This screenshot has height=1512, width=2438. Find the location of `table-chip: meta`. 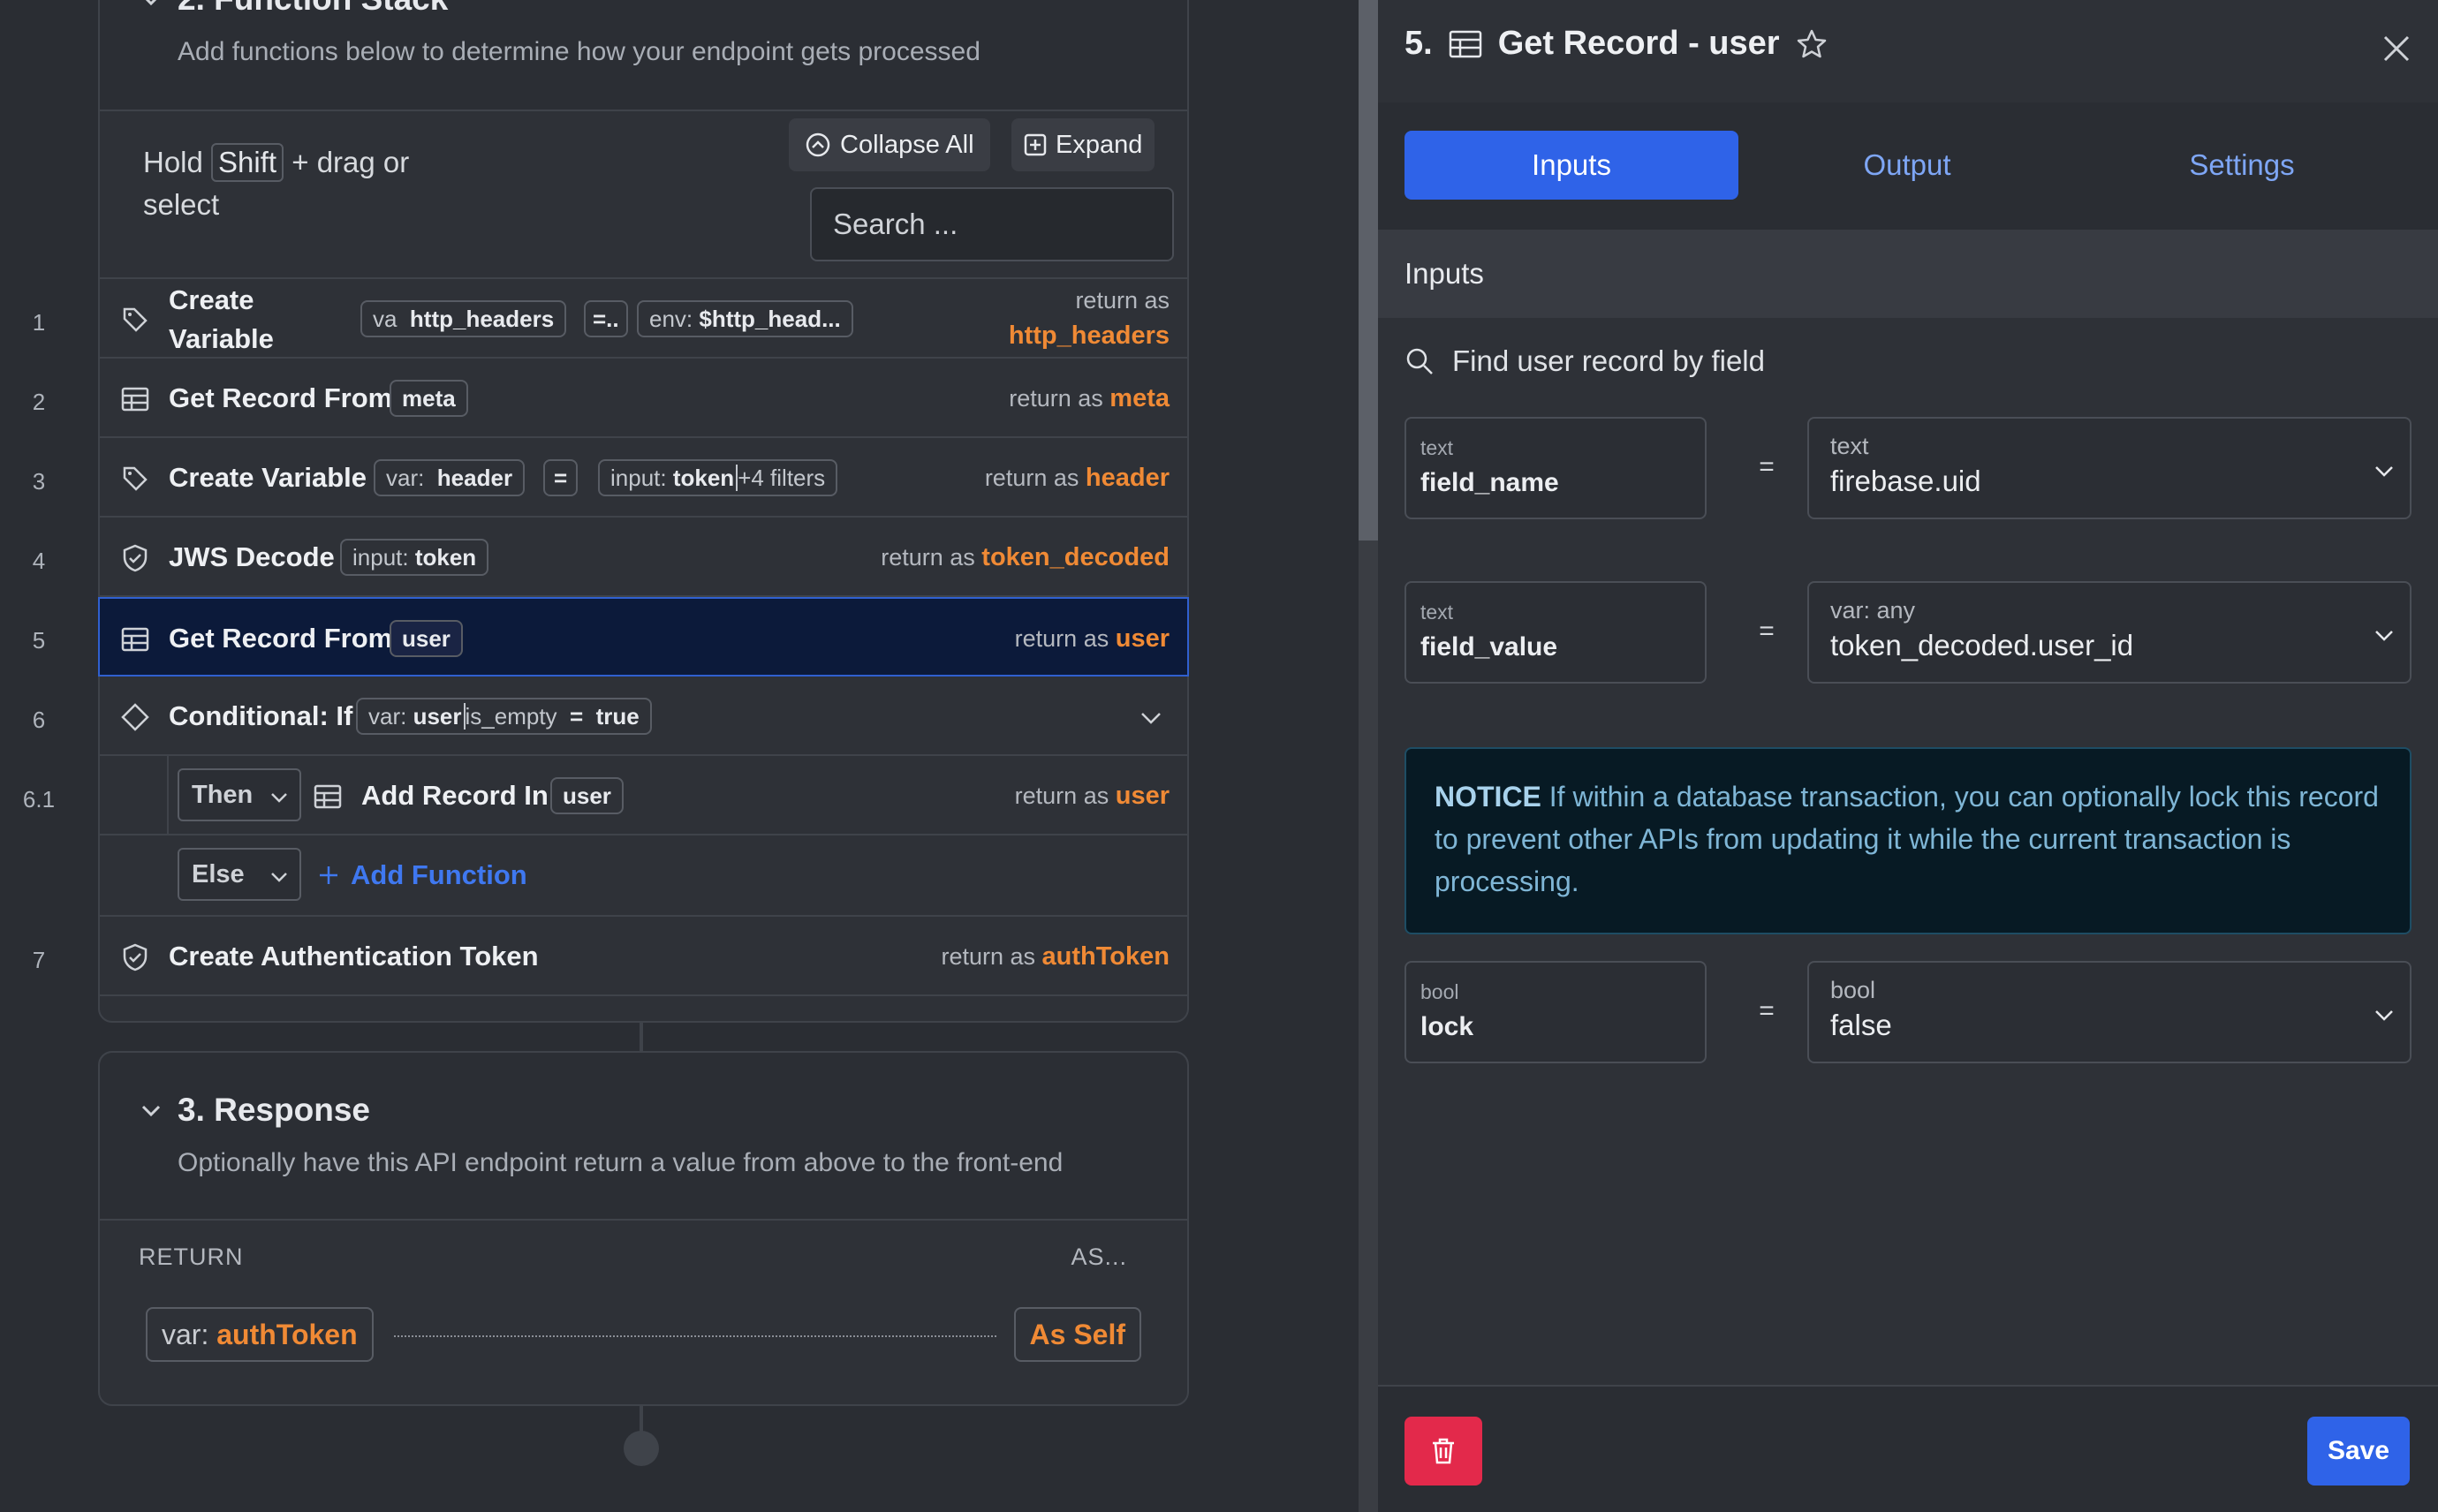

table-chip: meta is located at coordinates (429, 399).